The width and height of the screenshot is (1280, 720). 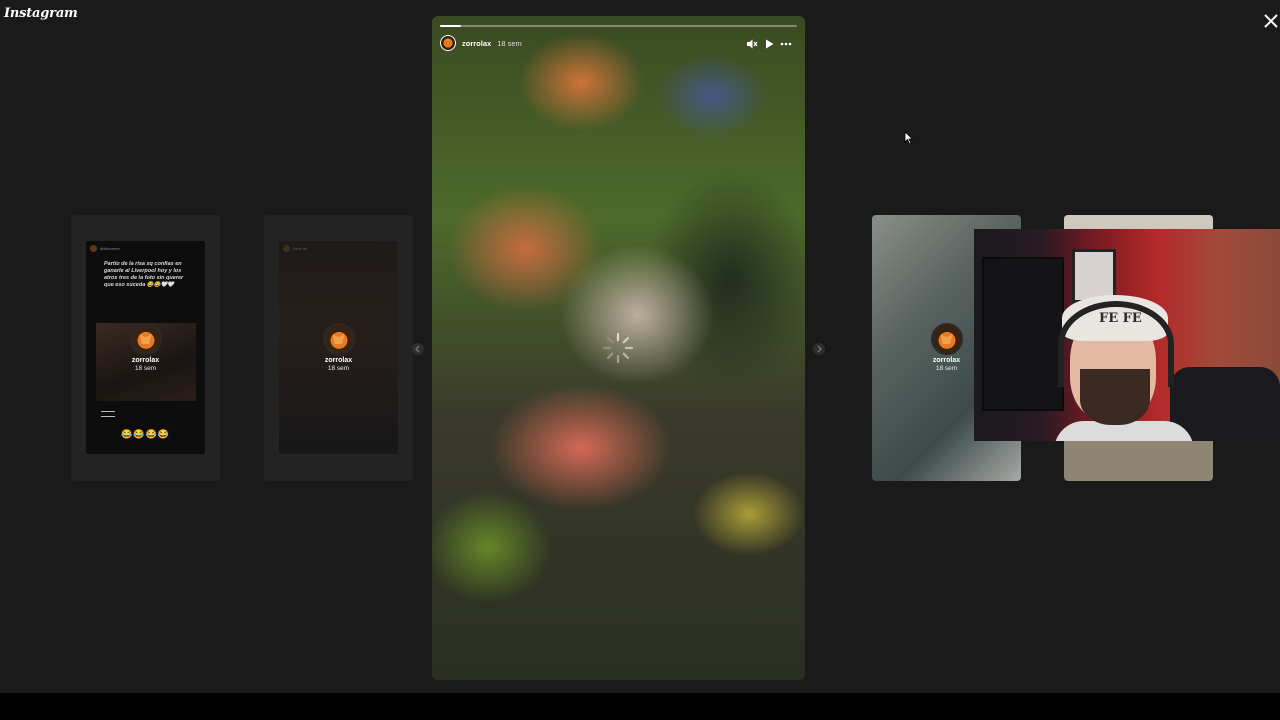 I want to click on instagram-logo: Instagram, so click(x=41, y=13).